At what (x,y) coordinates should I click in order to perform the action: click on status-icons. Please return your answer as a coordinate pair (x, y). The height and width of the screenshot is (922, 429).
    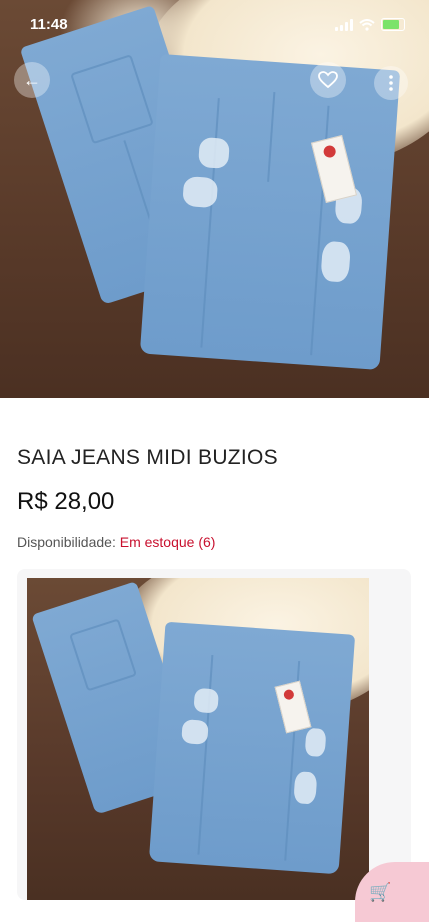
    Looking at the image, I should click on (370, 24).